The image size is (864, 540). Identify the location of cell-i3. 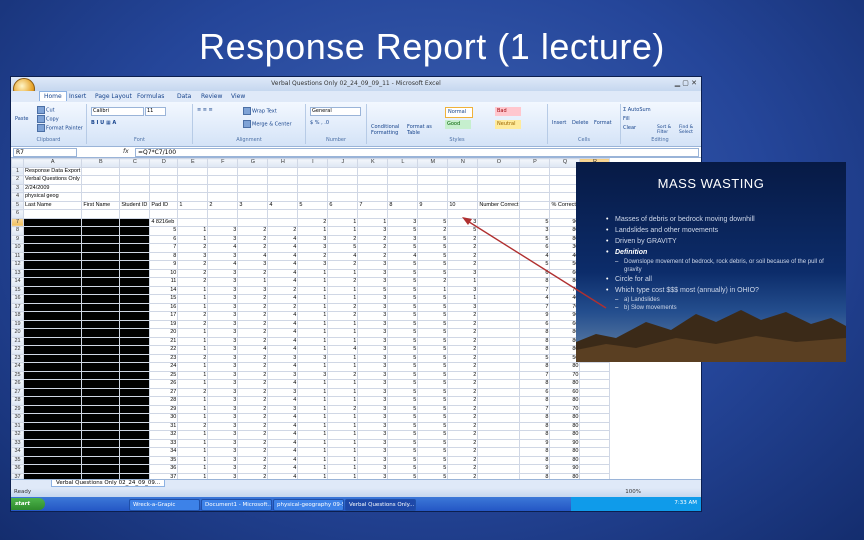
(313, 188).